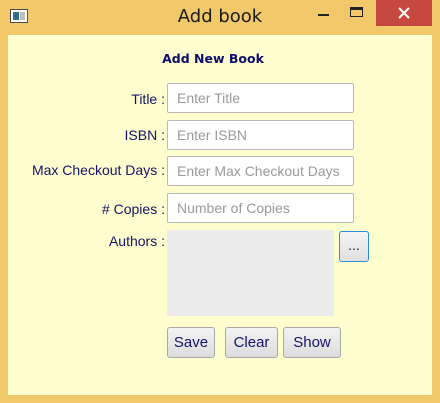 The image size is (440, 403). I want to click on window-title: Add book, so click(220, 16).